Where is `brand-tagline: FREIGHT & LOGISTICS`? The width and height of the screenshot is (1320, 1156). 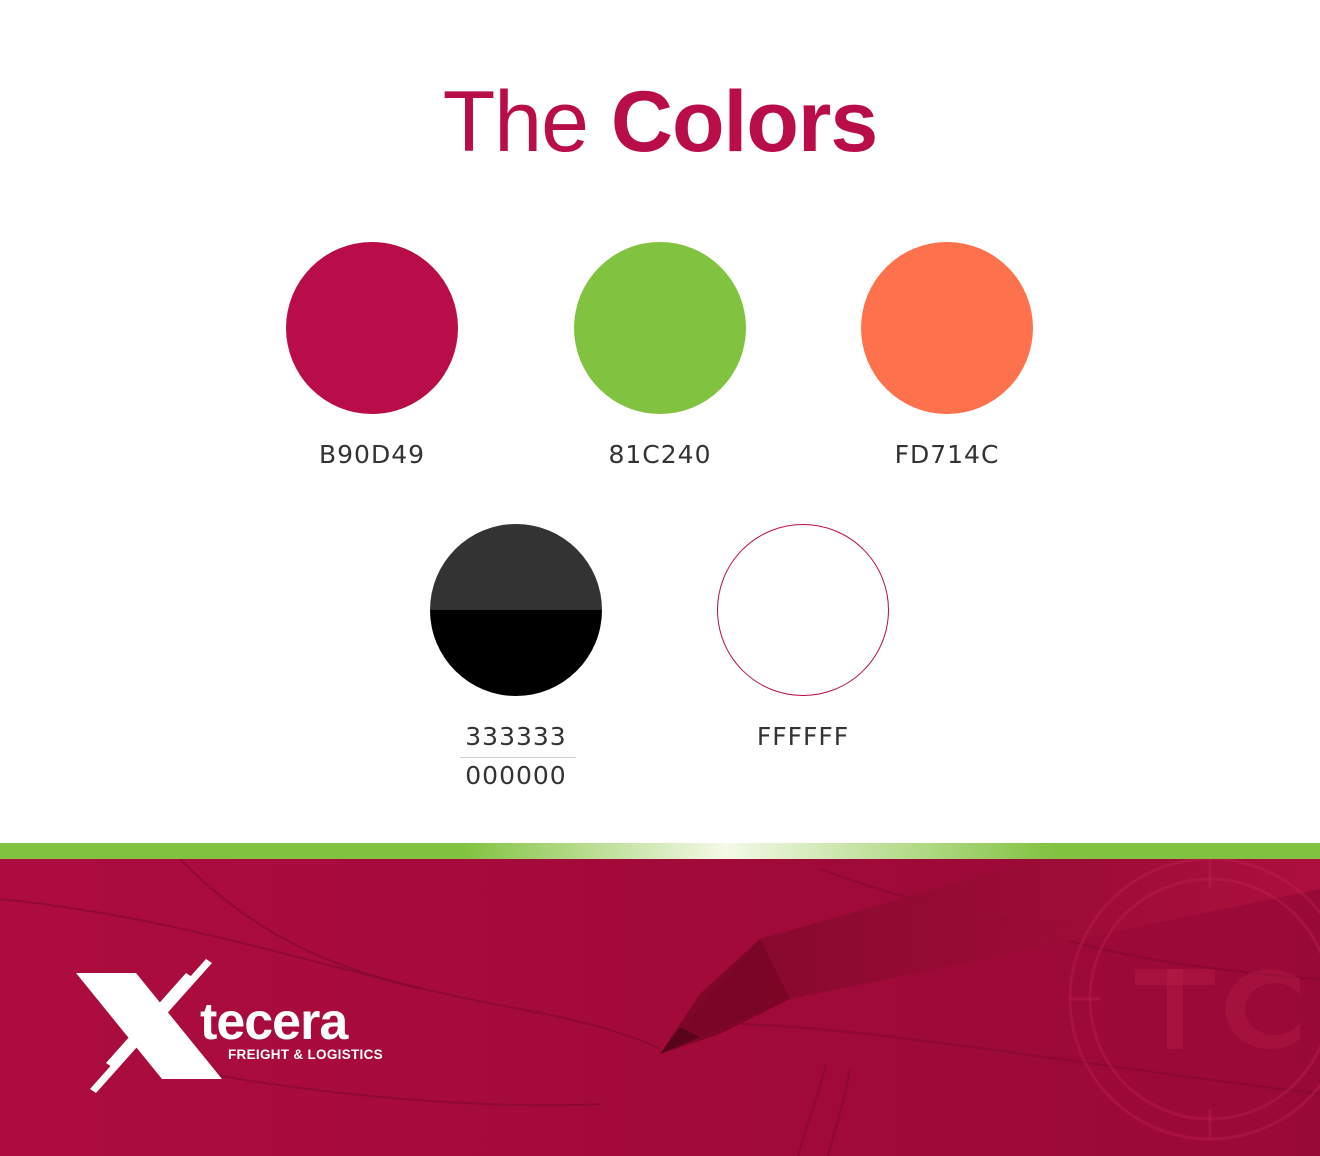
brand-tagline: FREIGHT & LOGISTICS is located at coordinates (305, 1054).